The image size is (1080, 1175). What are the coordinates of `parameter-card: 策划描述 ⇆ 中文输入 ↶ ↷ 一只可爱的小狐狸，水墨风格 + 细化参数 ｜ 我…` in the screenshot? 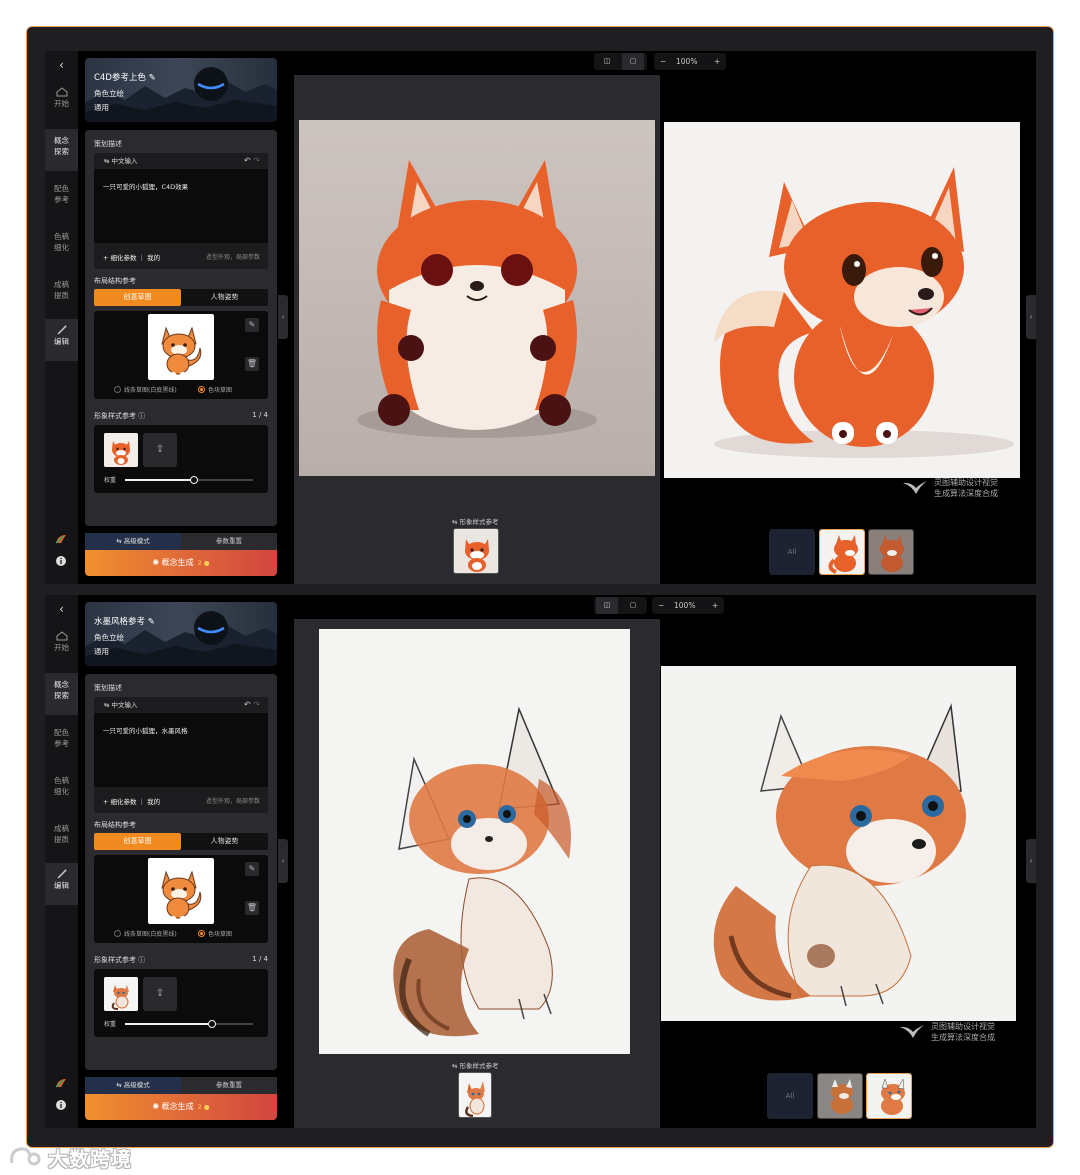 It's located at (181, 872).